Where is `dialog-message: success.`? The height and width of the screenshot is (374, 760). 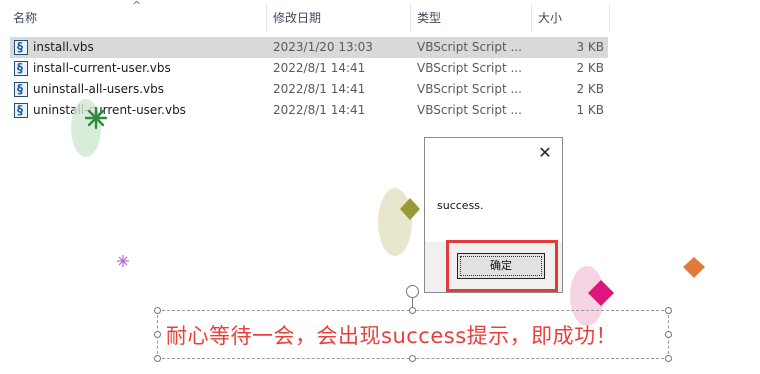
dialog-message: success. is located at coordinates (460, 205).